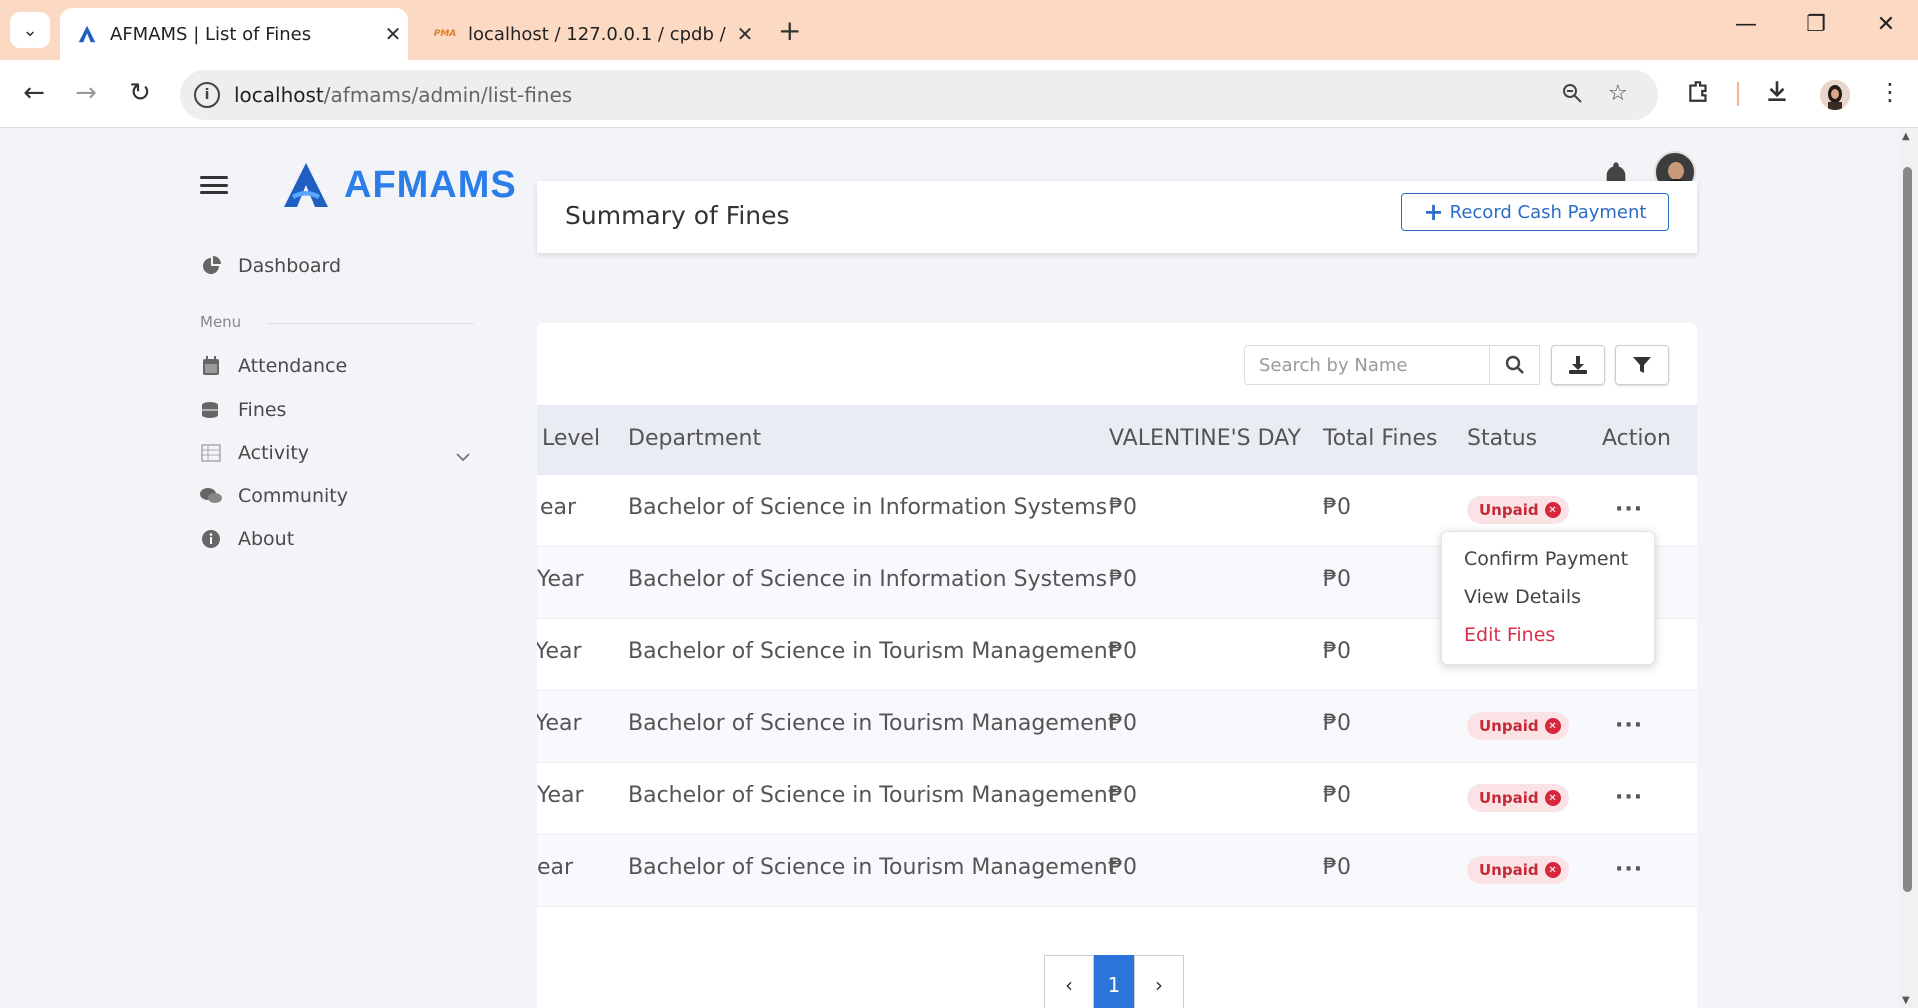  Describe the element at coordinates (463, 458) in the screenshot. I see `chevron-down-icon` at that location.